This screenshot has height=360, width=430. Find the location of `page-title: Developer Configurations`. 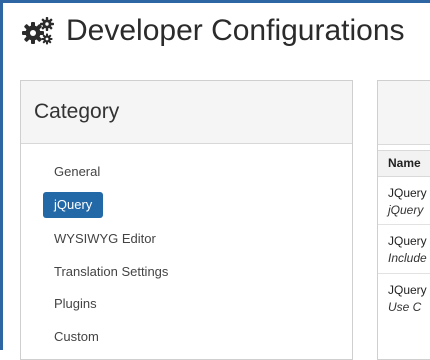

page-title: Developer Configurations is located at coordinates (213, 31).